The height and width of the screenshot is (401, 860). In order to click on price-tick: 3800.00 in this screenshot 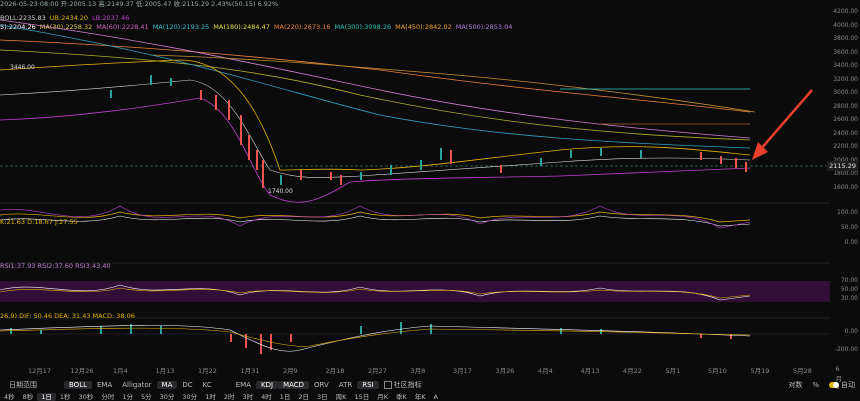, I will do `click(845, 38)`.